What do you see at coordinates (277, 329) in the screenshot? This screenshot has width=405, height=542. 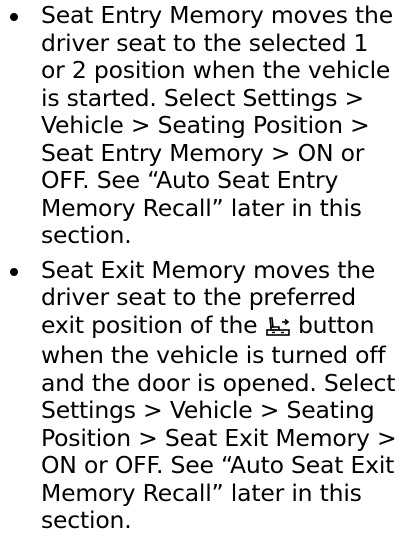 I see `seat-exit-icon` at bounding box center [277, 329].